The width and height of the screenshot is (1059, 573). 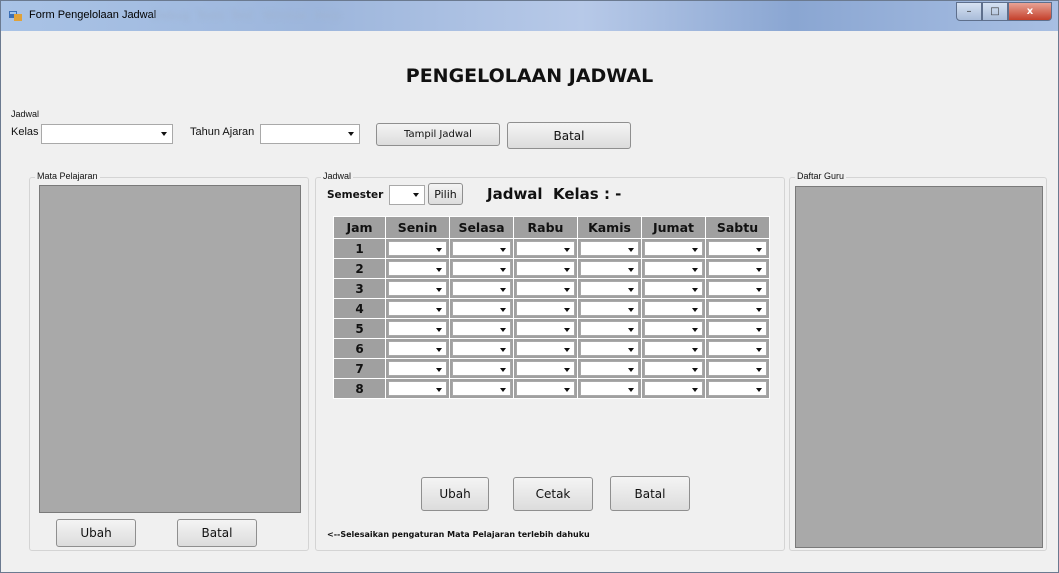 What do you see at coordinates (107, 134) in the screenshot?
I see `kelas-combobox` at bounding box center [107, 134].